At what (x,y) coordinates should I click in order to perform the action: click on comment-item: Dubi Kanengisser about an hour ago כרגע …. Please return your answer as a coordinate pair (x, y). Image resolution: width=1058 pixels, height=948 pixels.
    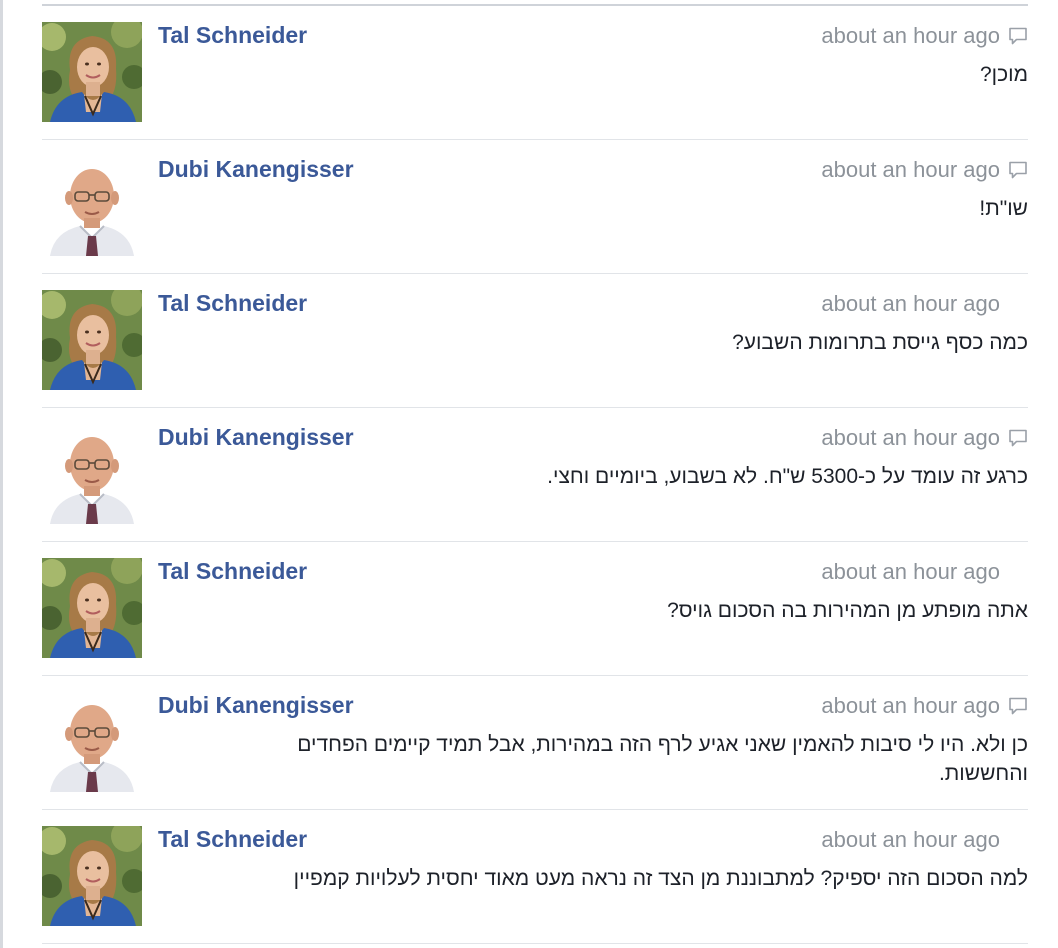
    Looking at the image, I should click on (535, 475).